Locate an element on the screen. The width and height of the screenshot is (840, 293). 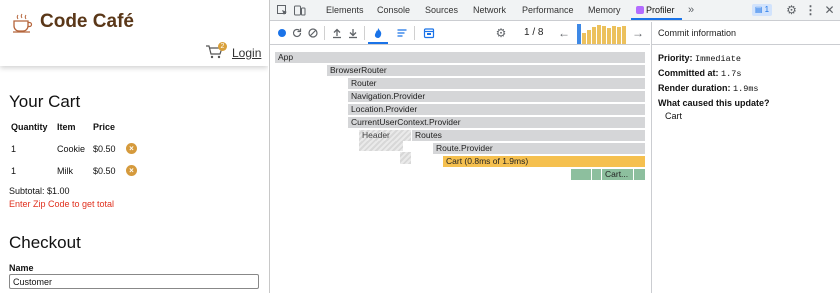
cart-count-badge: 2 is located at coordinates (222, 46).